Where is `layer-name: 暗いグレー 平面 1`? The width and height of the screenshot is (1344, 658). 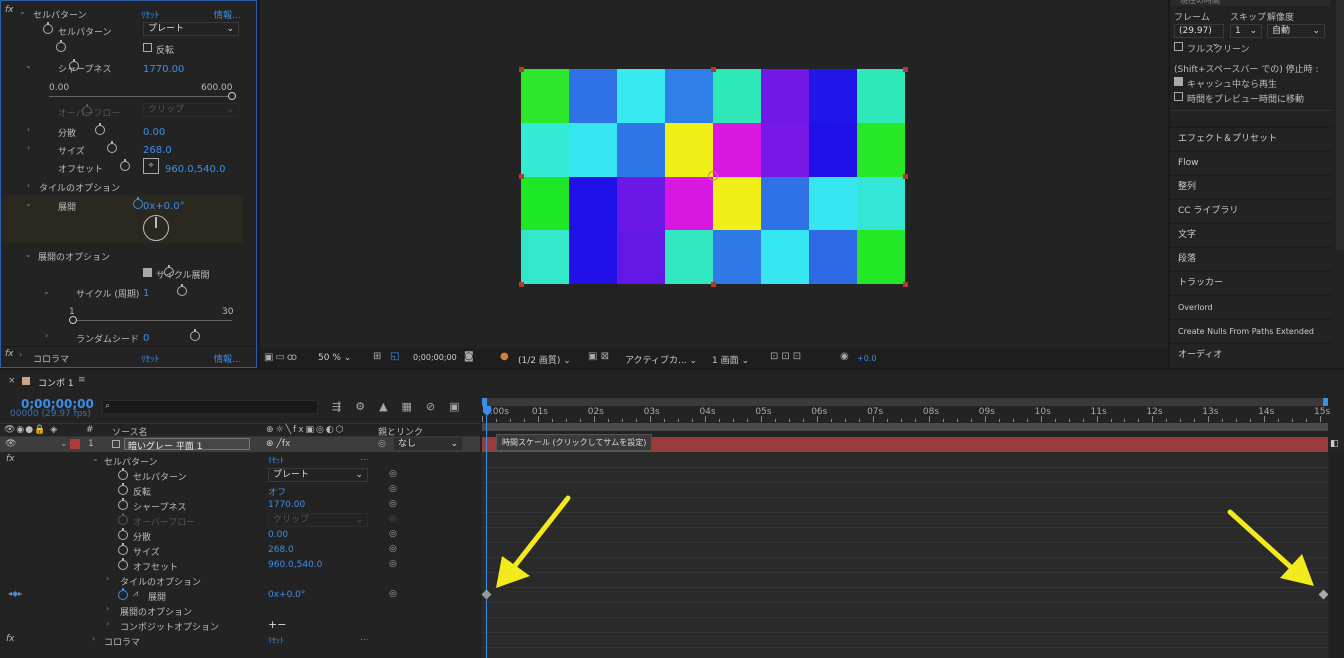
layer-name: 暗いグレー 平面 1 is located at coordinates (187, 445).